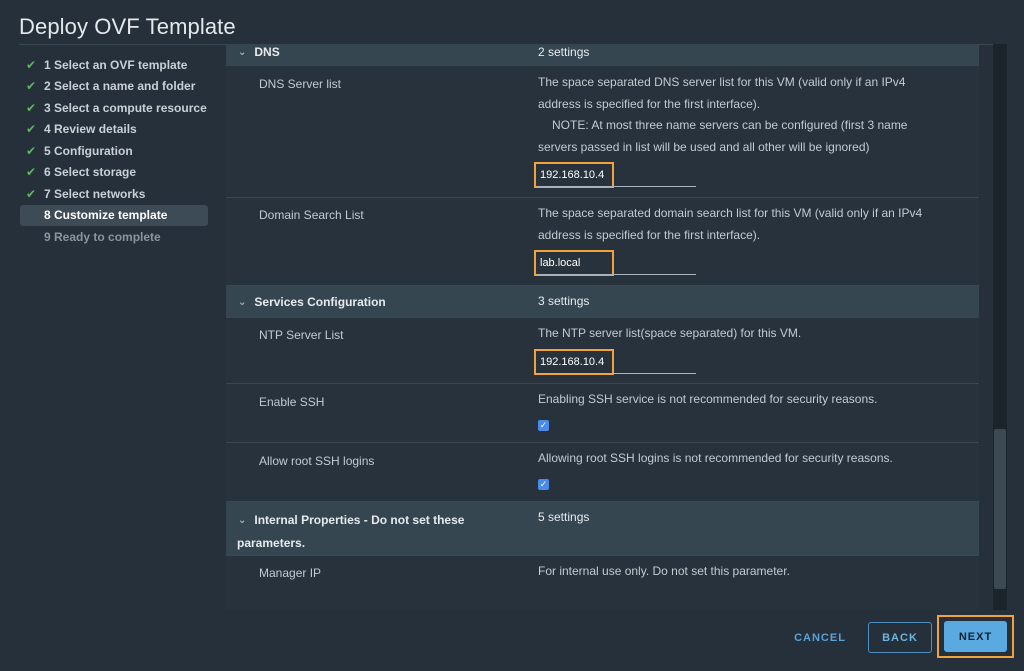  I want to click on step-1: ✔ 1 Select an OVF template, so click(115, 65).